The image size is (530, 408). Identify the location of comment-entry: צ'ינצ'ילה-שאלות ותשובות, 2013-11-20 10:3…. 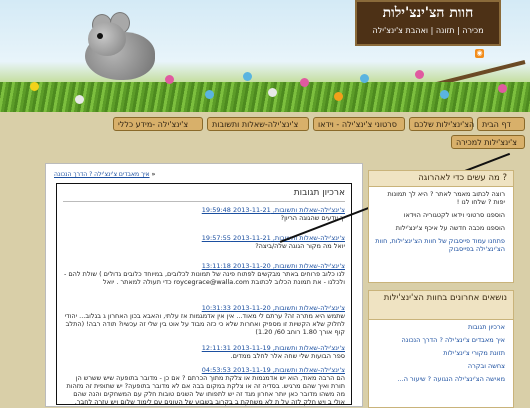
(204, 320).